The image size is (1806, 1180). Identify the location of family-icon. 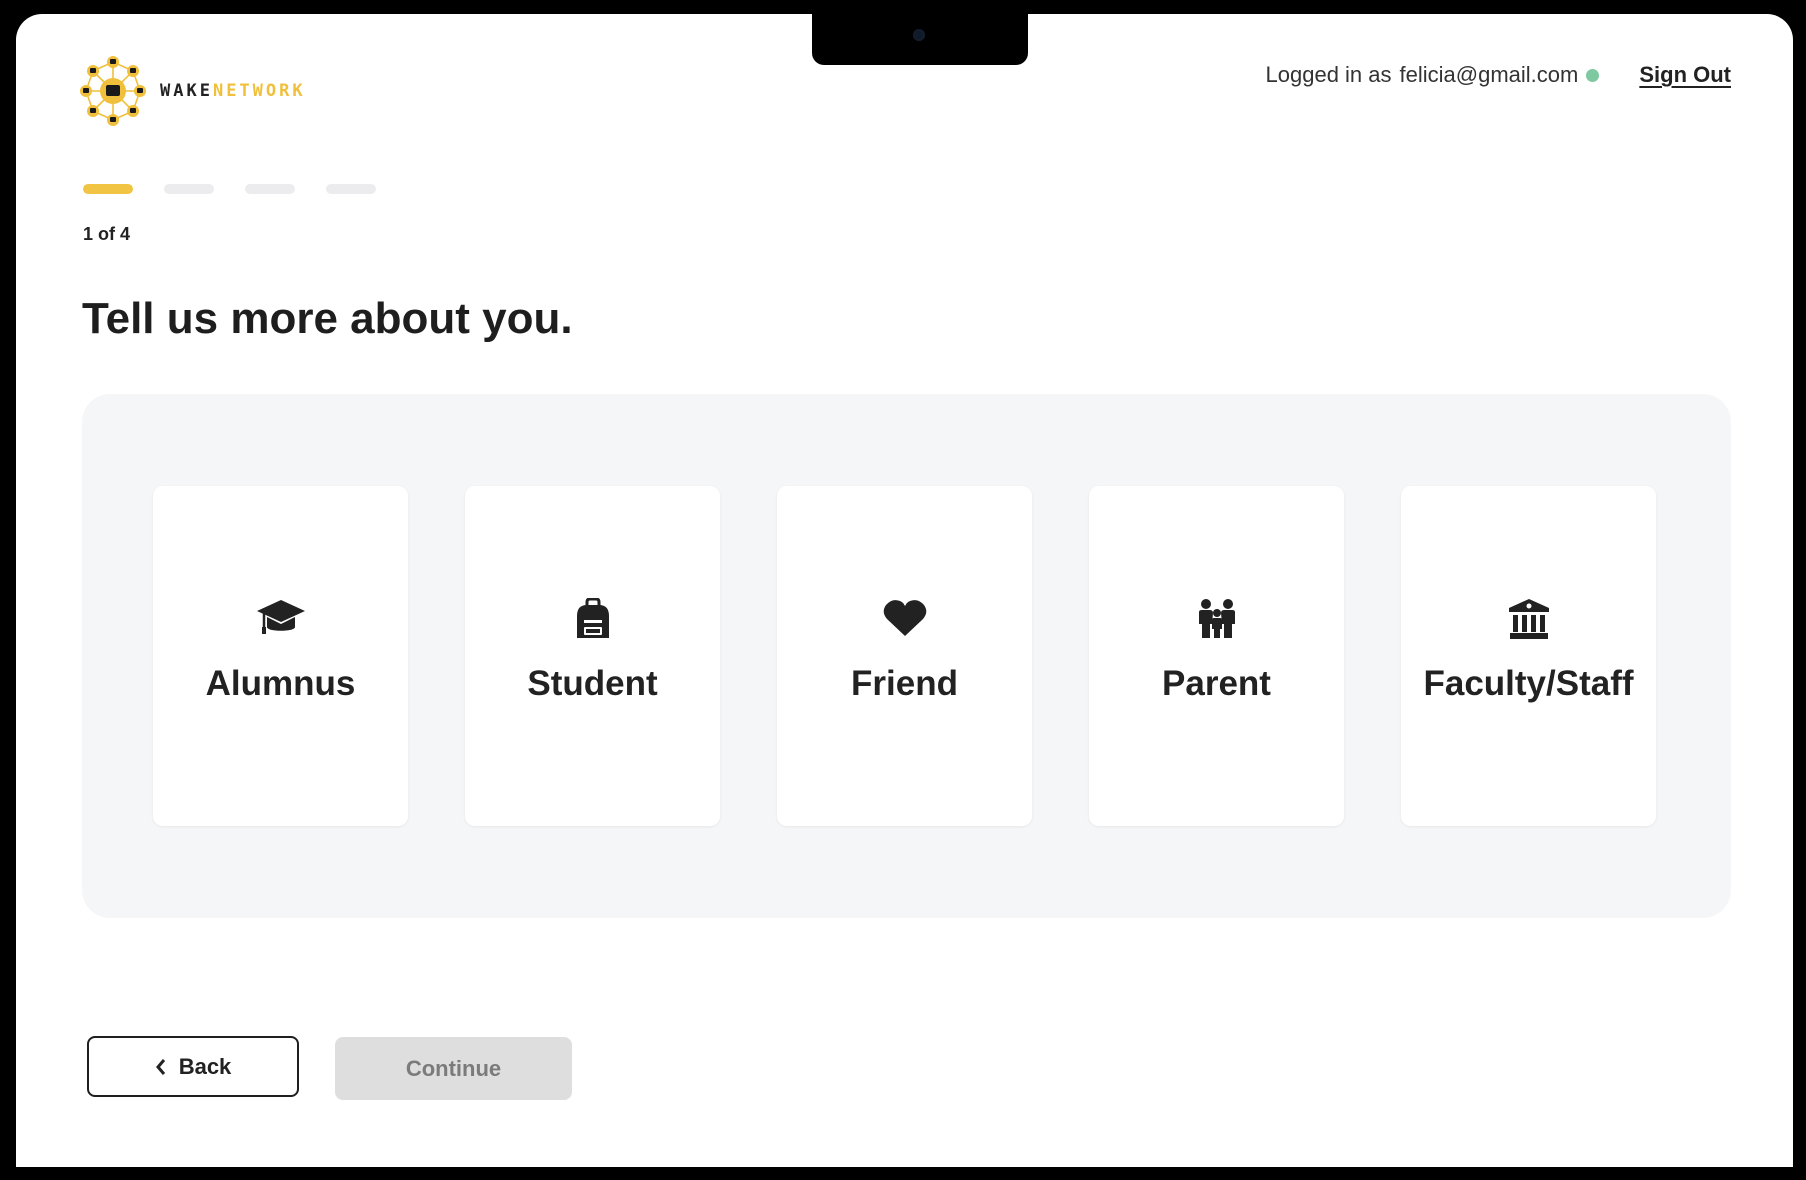
(1216, 618).